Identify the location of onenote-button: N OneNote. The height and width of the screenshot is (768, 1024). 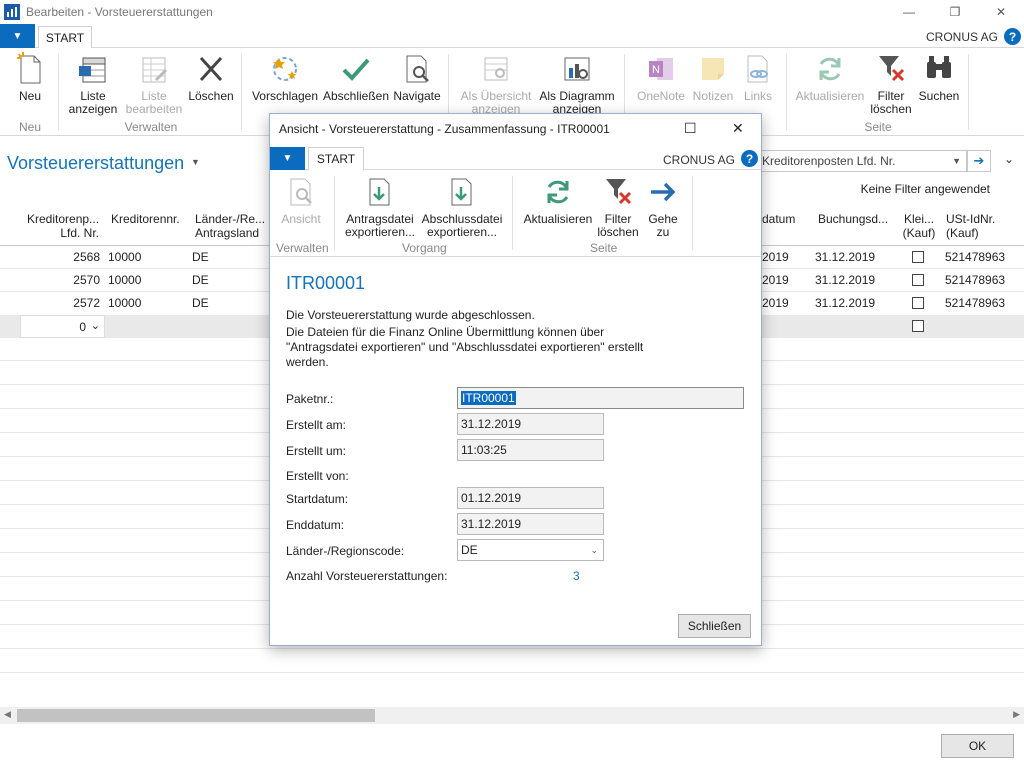
(661, 77).